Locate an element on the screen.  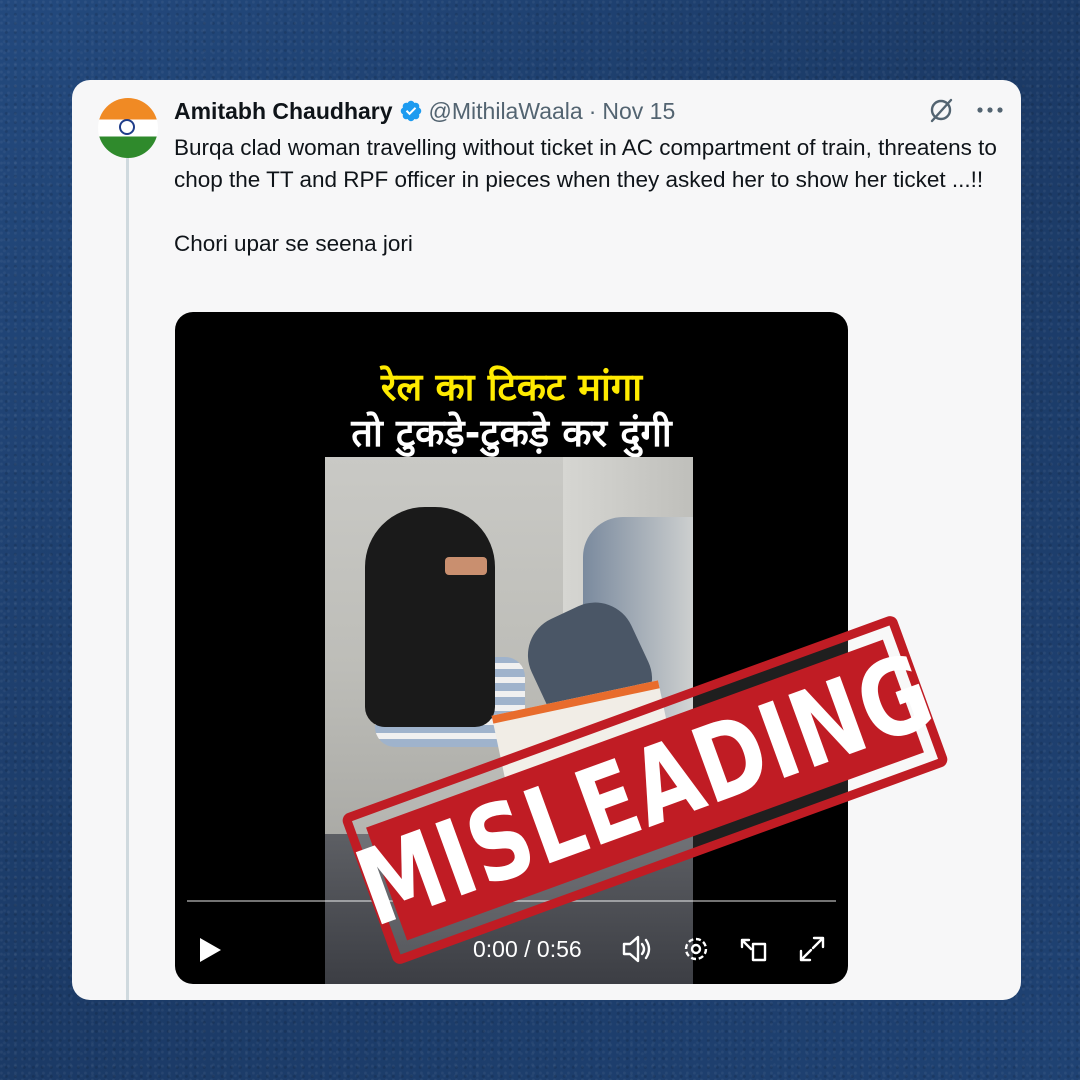
tweet-text-tagline: Chori upar se seena jori is located at coordinates (293, 243).